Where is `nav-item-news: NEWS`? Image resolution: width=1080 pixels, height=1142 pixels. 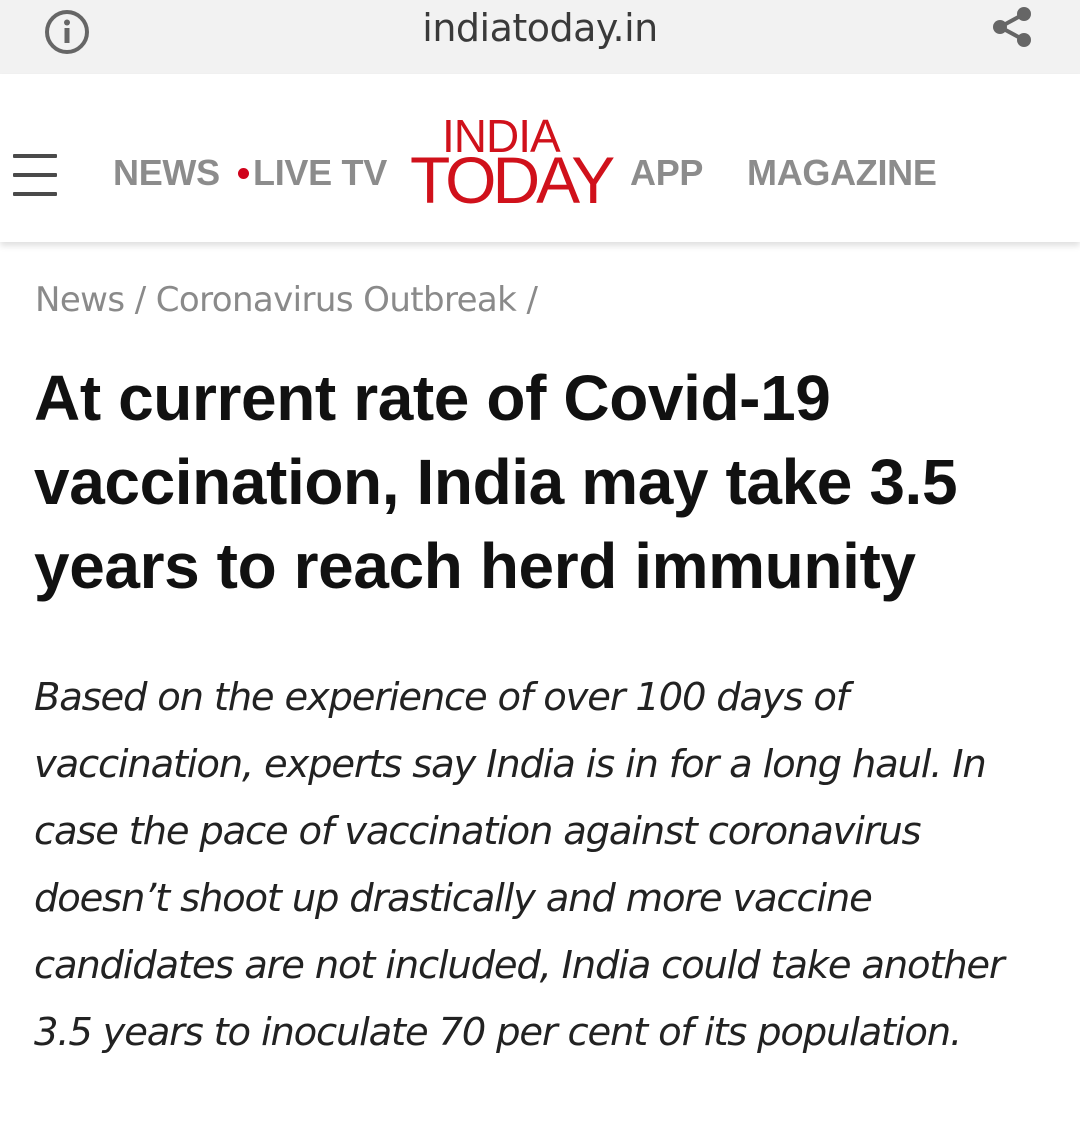 nav-item-news: NEWS is located at coordinates (166, 173).